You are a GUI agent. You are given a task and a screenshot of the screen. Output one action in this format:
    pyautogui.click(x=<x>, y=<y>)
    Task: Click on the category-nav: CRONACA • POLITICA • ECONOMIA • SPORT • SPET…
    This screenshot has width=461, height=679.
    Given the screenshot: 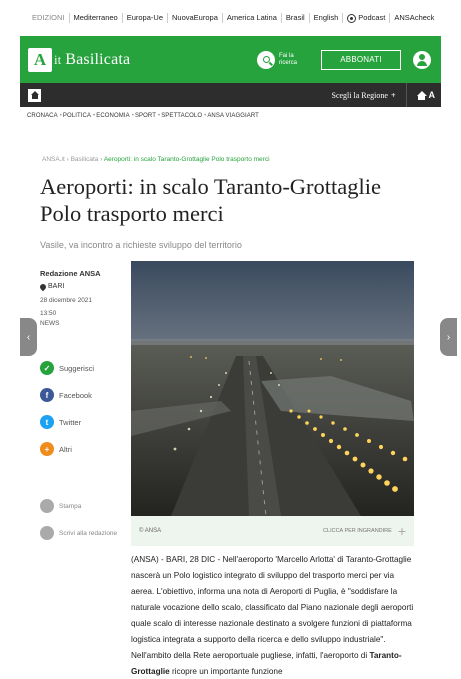 What is the action you would take?
    pyautogui.click(x=230, y=116)
    